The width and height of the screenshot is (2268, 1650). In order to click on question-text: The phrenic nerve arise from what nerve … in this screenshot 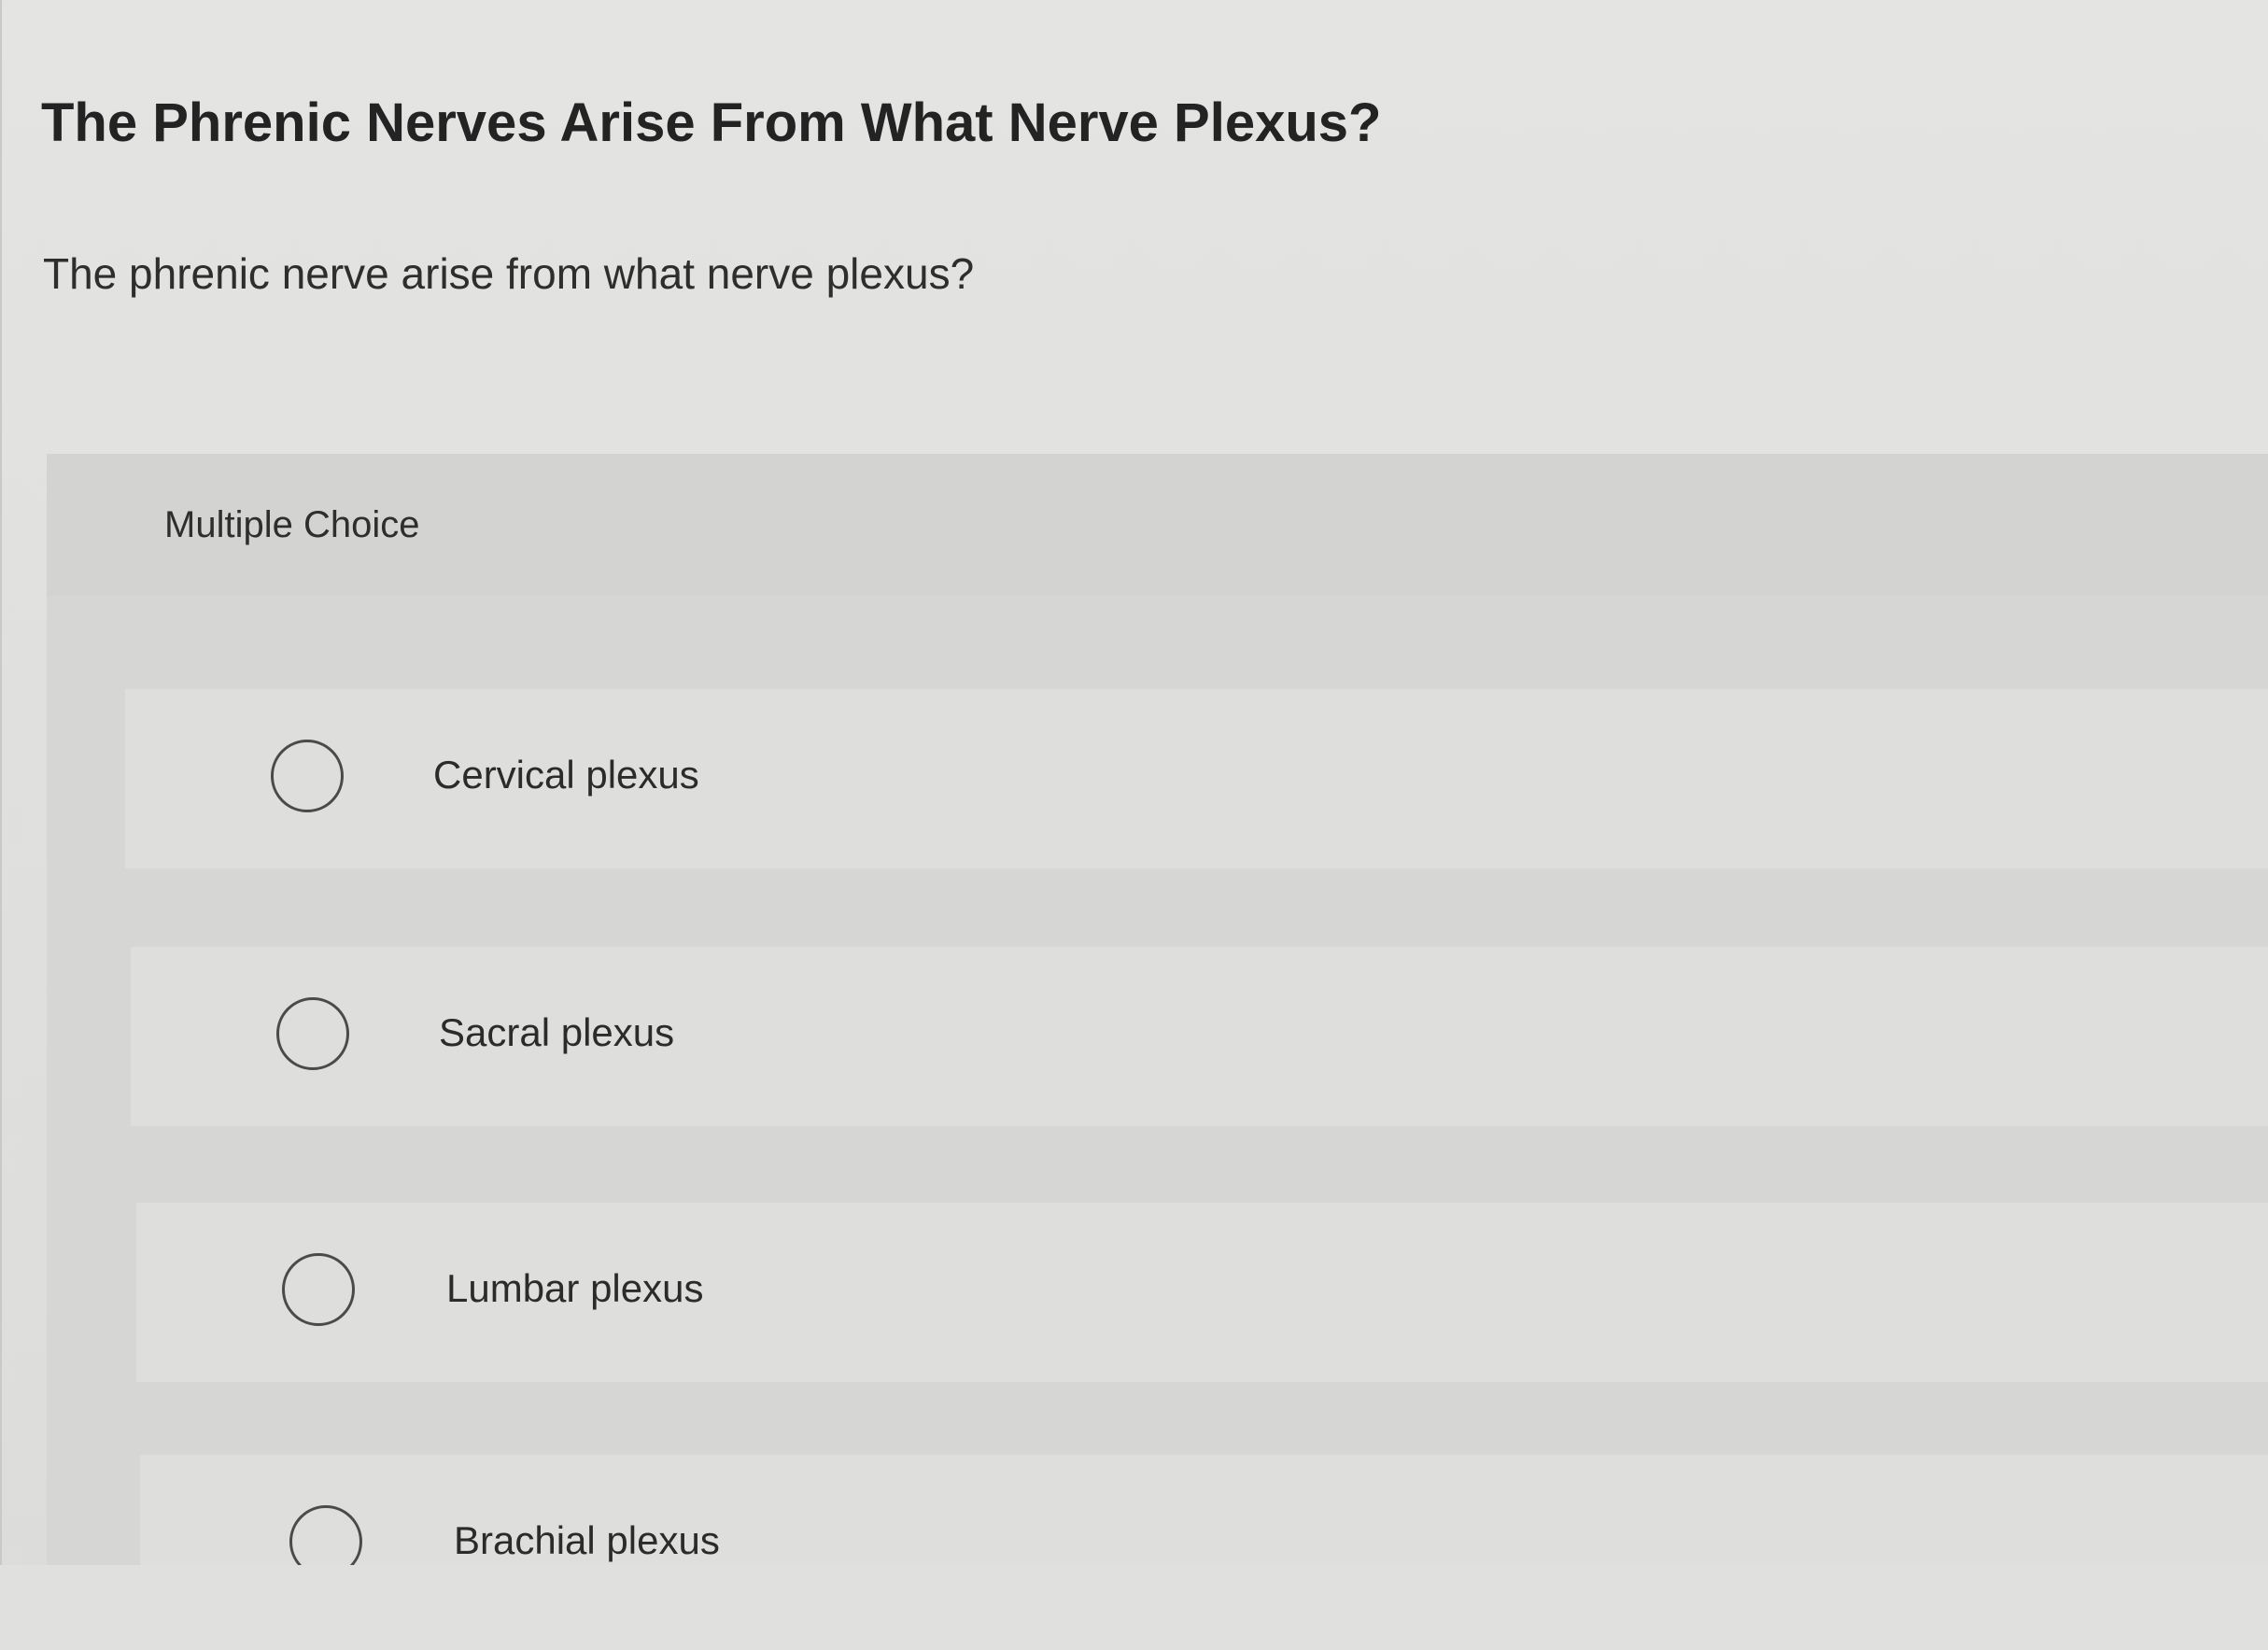, I will do `click(509, 273)`.